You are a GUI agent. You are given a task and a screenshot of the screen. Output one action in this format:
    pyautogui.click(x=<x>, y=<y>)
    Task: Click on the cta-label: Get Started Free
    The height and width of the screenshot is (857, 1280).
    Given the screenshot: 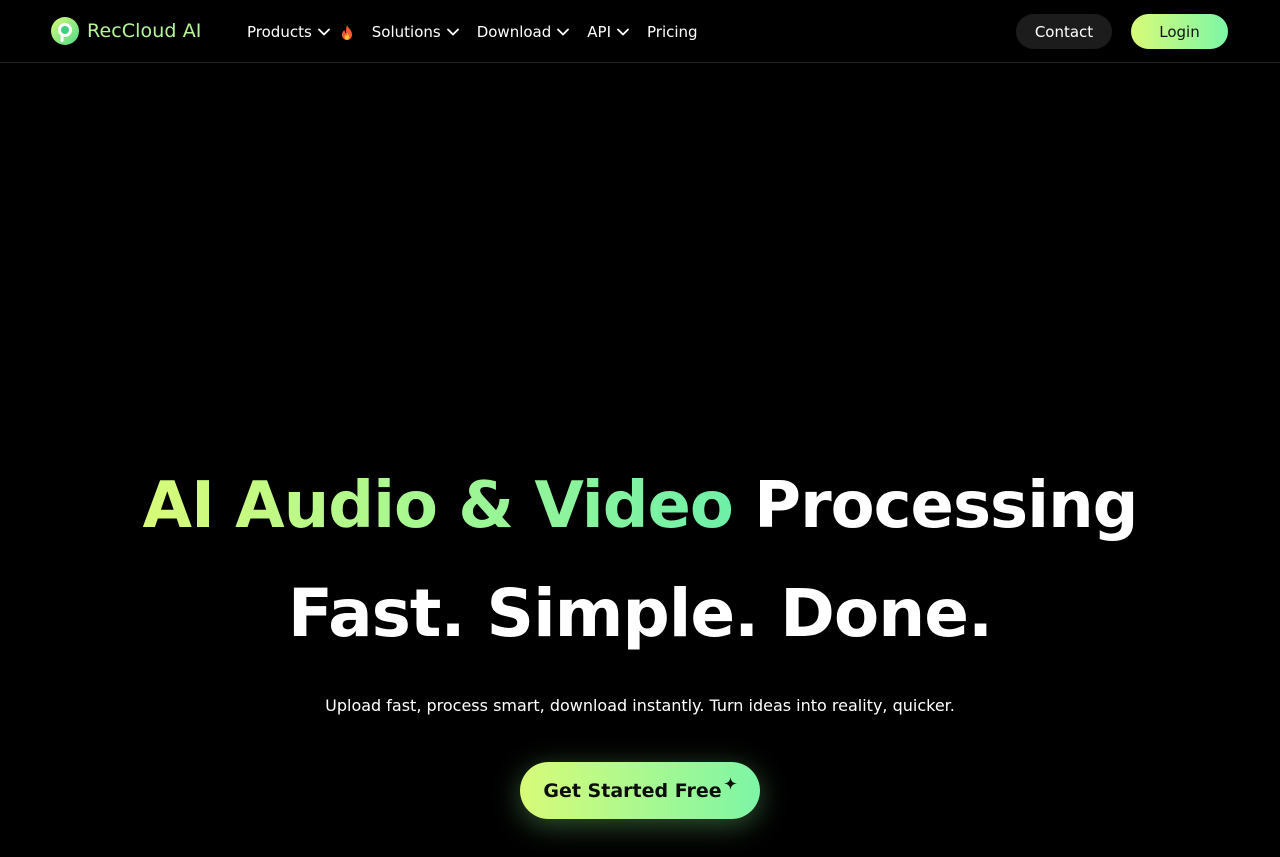 What is the action you would take?
    pyautogui.click(x=632, y=790)
    